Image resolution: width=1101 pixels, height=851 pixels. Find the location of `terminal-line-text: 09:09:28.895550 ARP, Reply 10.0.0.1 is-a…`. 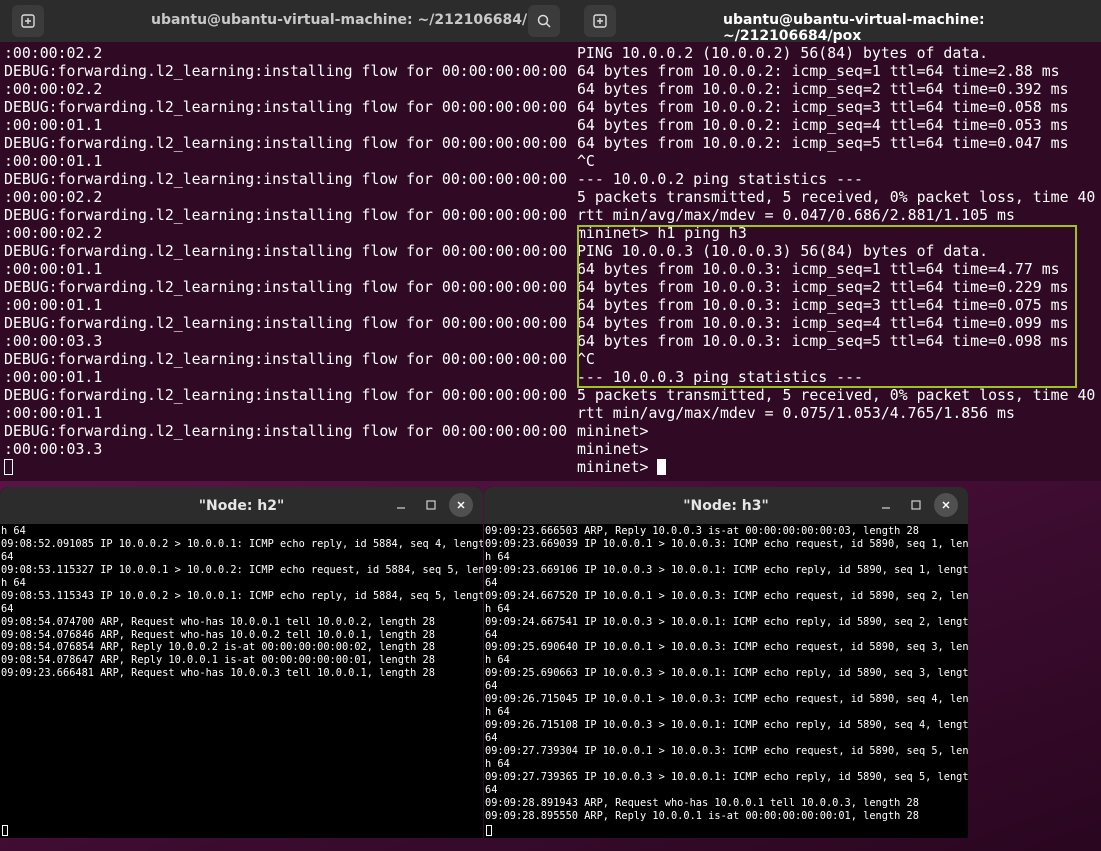

terminal-line-text: 09:09:28.895550 ARP, Reply 10.0.0.1 is-a… is located at coordinates (702, 815).